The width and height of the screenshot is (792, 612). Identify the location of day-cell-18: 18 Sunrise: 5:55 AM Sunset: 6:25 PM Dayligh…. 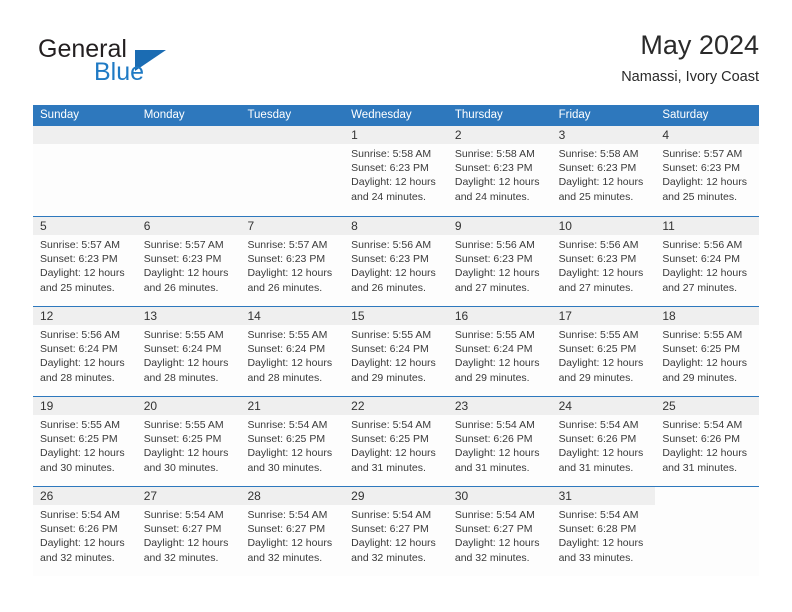
(707, 351).